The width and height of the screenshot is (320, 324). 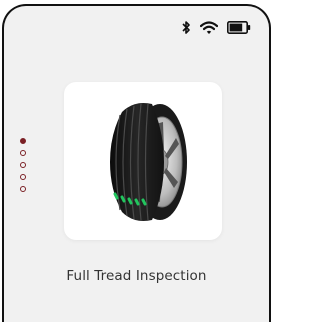 What do you see at coordinates (239, 27) in the screenshot?
I see `battery-icon` at bounding box center [239, 27].